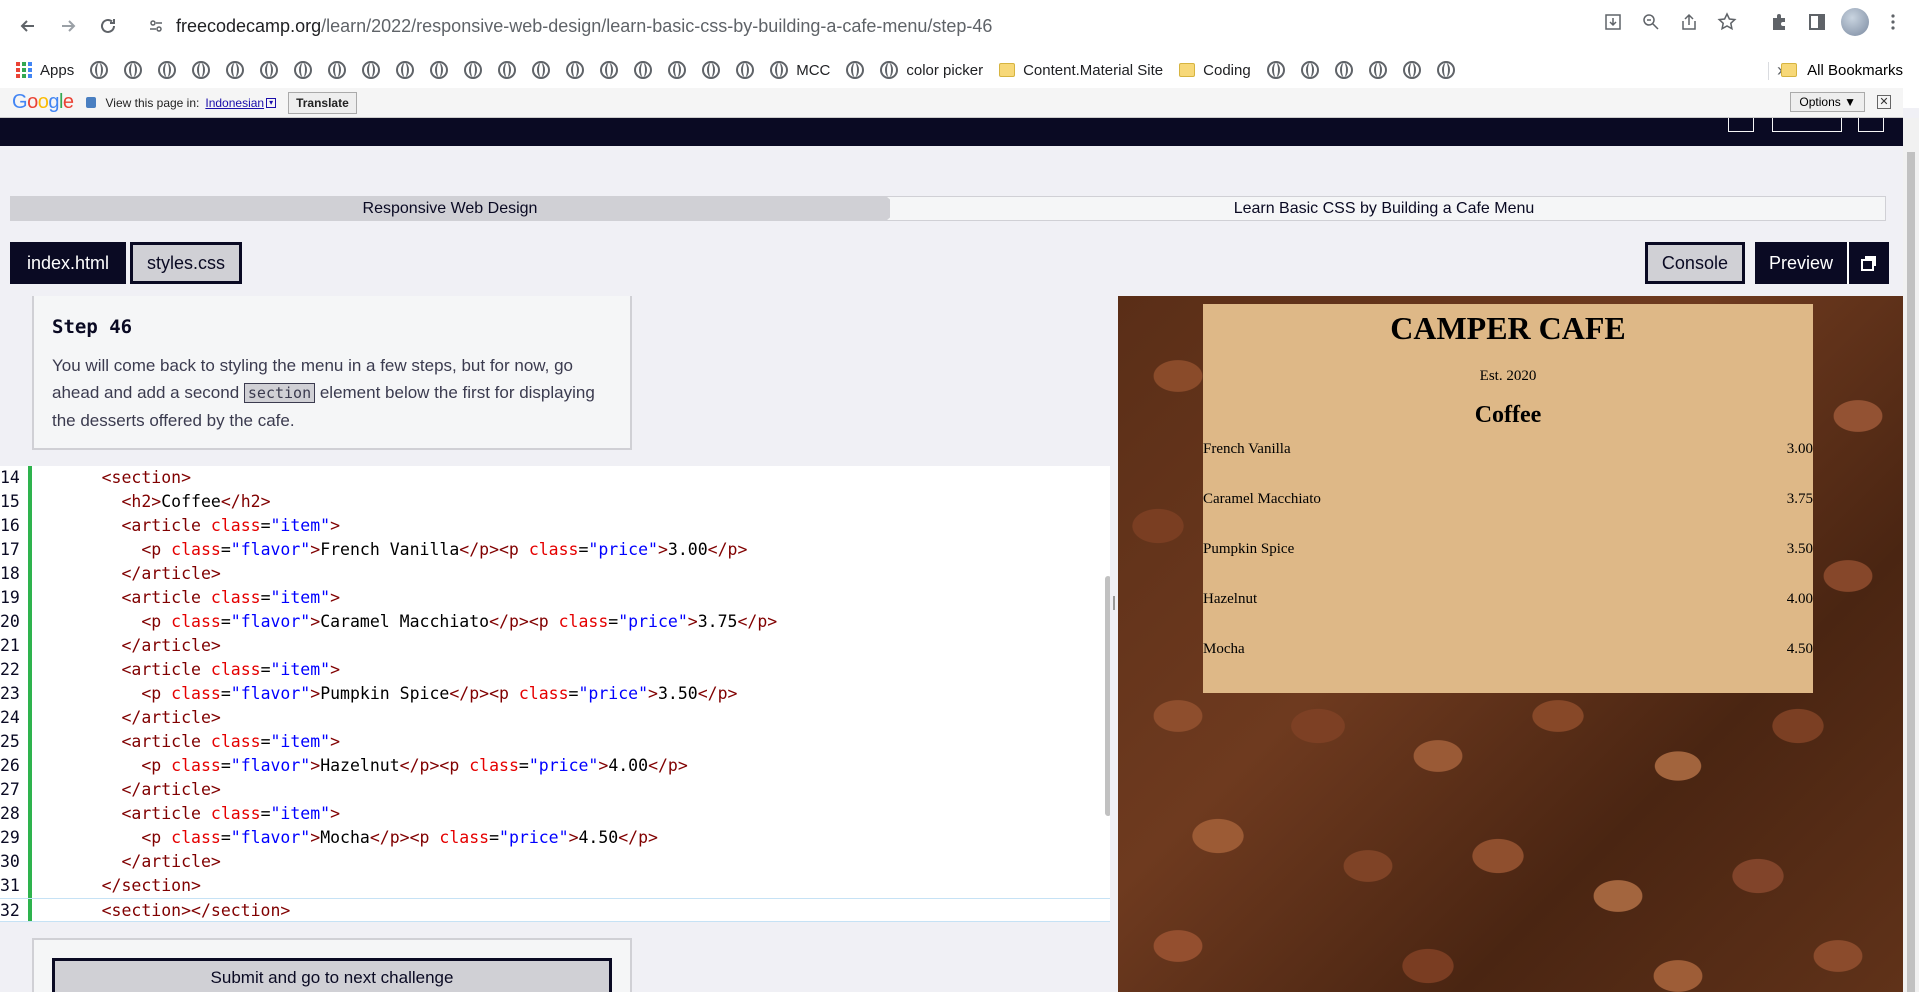 The height and width of the screenshot is (992, 1919). Describe the element at coordinates (1855, 22) in the screenshot. I see `profile-avatar` at that location.